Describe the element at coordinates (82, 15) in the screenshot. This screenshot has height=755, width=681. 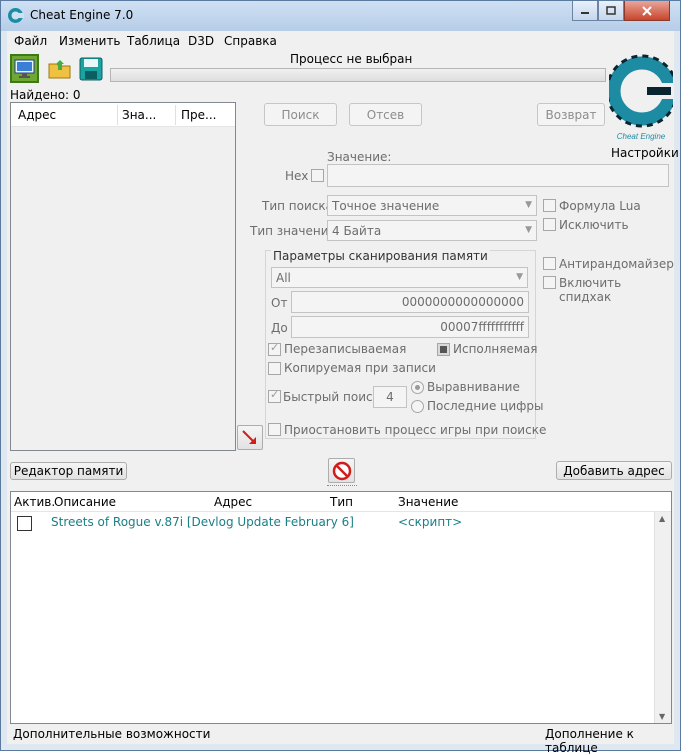
I see `window-title: Cheat Engine 7.0` at that location.